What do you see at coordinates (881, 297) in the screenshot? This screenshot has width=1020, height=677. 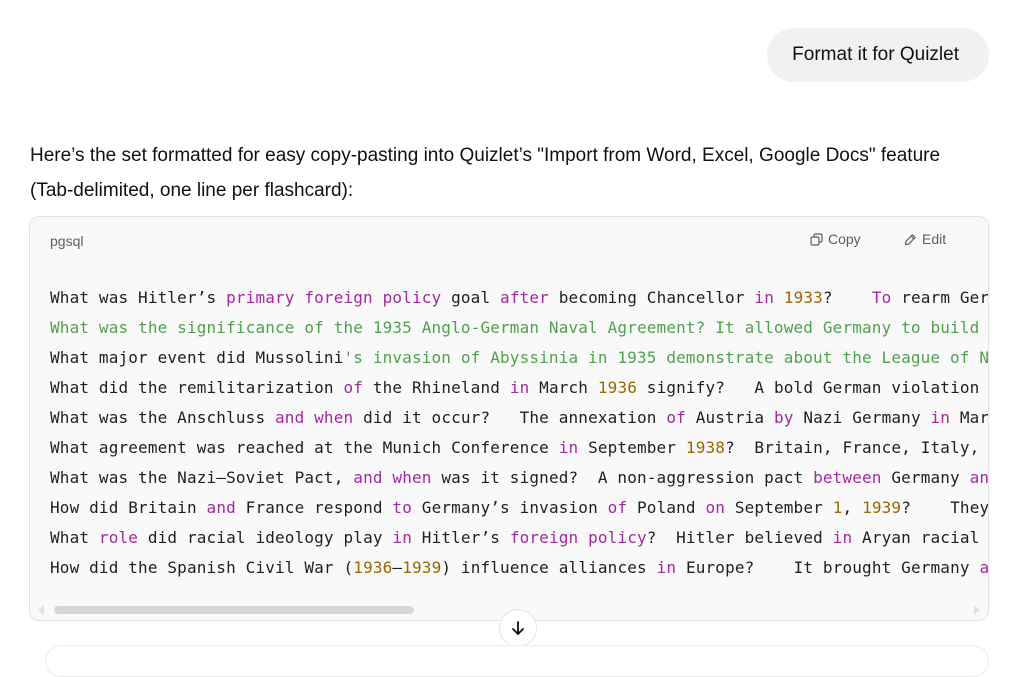 I see `code-token: To` at bounding box center [881, 297].